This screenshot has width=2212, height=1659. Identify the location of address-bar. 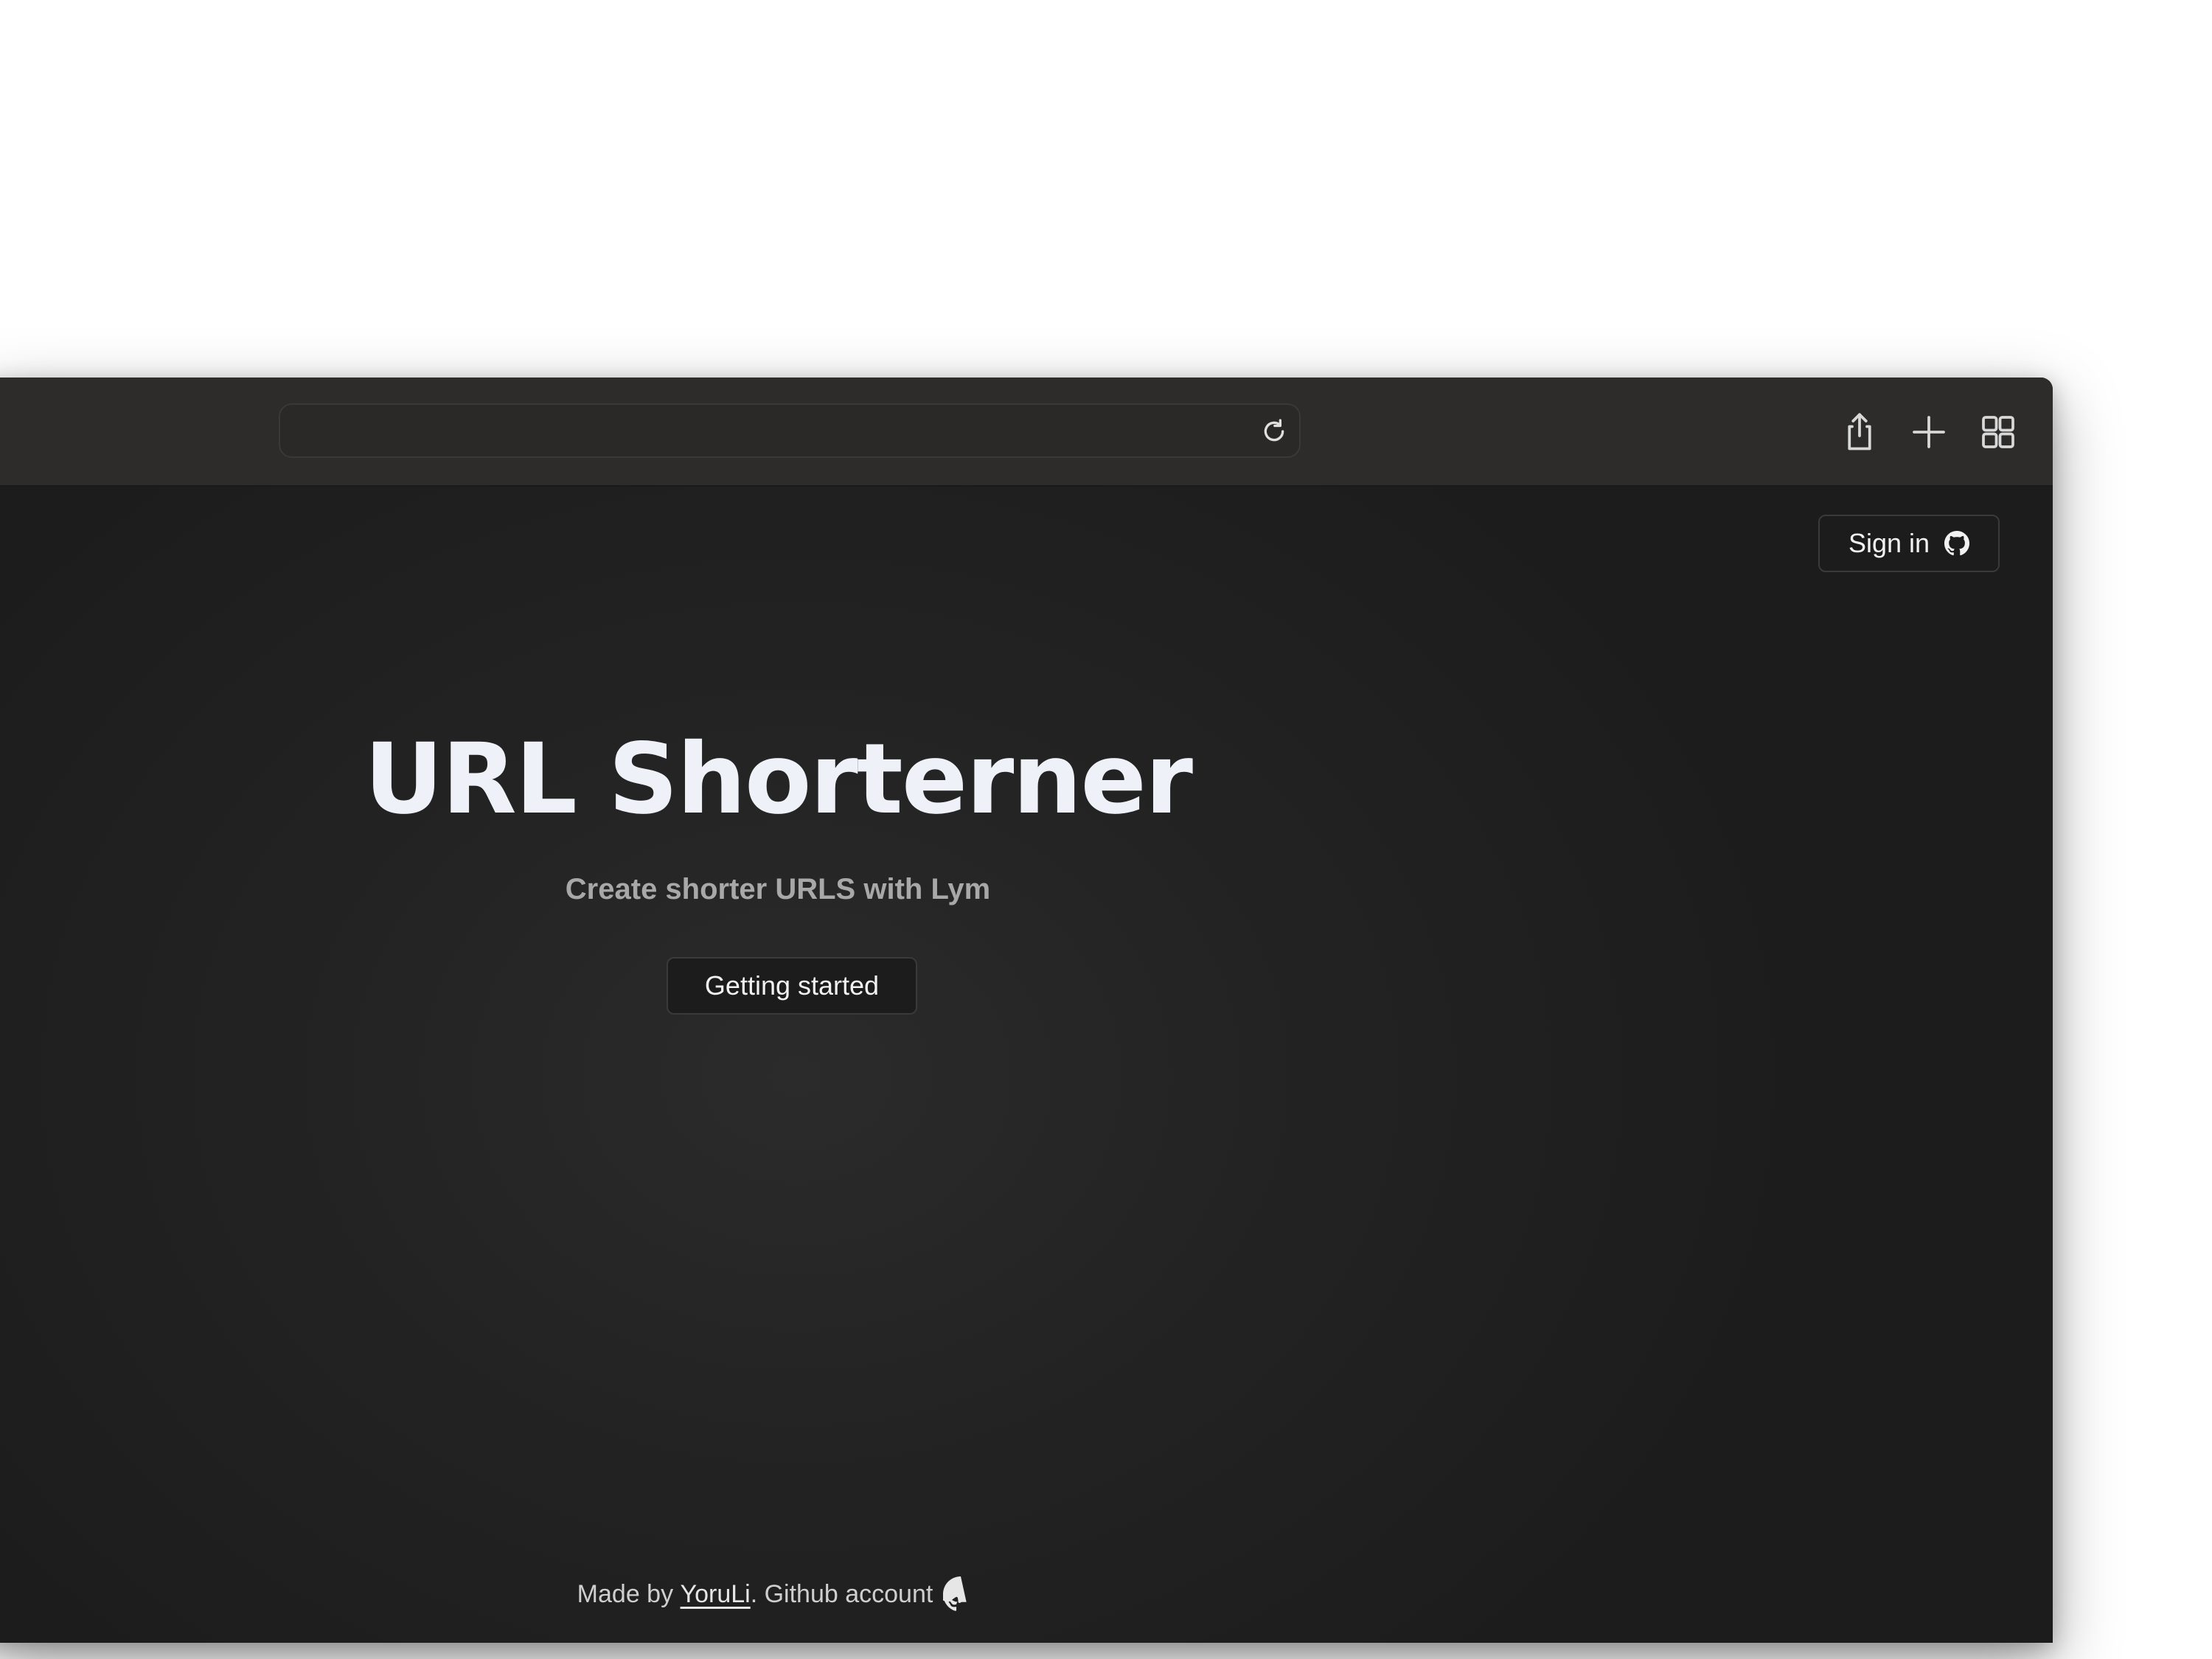
(790, 430).